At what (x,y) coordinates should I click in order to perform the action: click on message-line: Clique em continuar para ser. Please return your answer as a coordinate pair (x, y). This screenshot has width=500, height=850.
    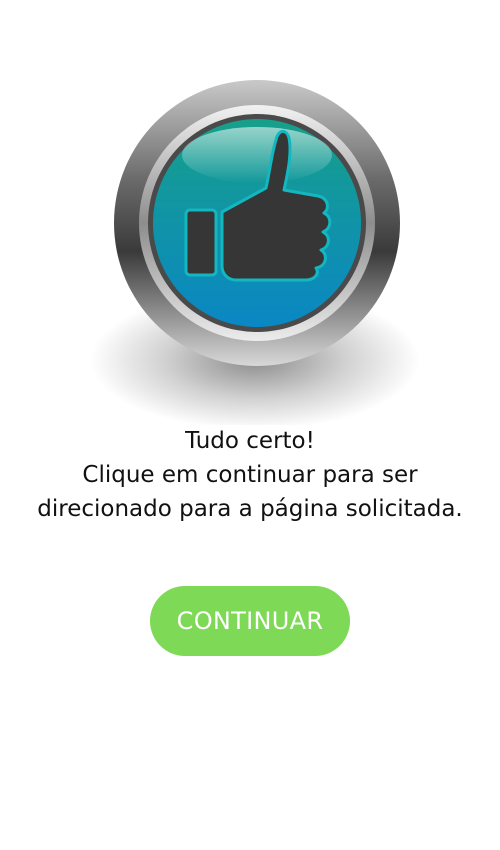
    Looking at the image, I should click on (250, 475).